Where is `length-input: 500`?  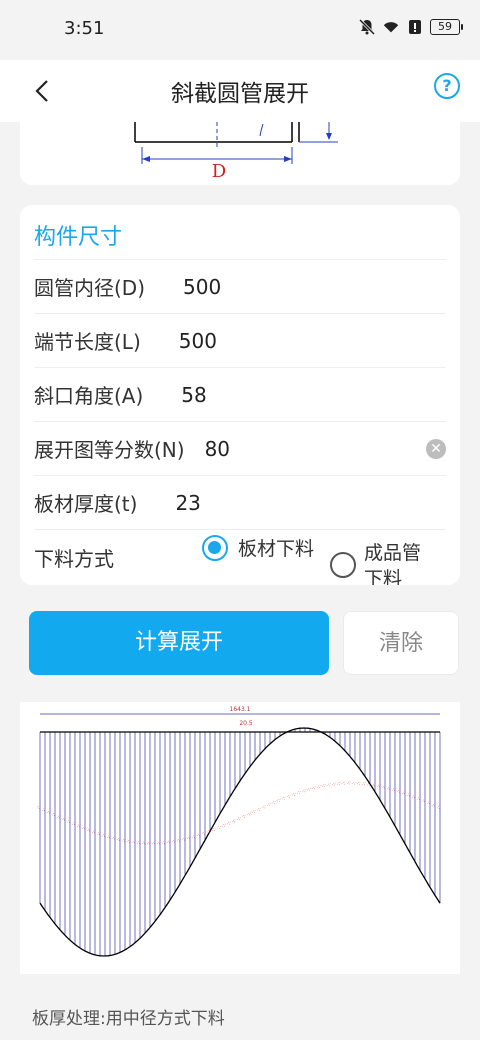 length-input: 500 is located at coordinates (198, 341).